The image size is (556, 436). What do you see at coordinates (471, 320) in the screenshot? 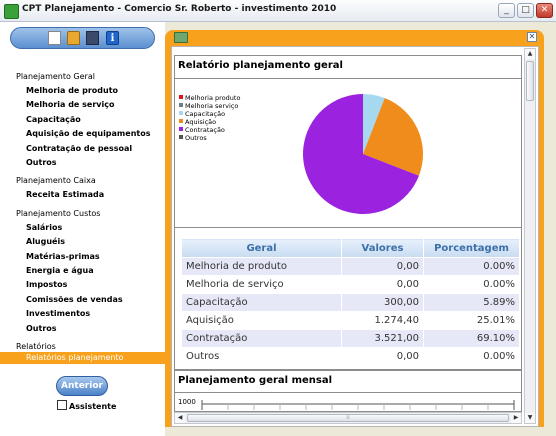
I see `cell-porcentagem: 25.01%` at bounding box center [471, 320].